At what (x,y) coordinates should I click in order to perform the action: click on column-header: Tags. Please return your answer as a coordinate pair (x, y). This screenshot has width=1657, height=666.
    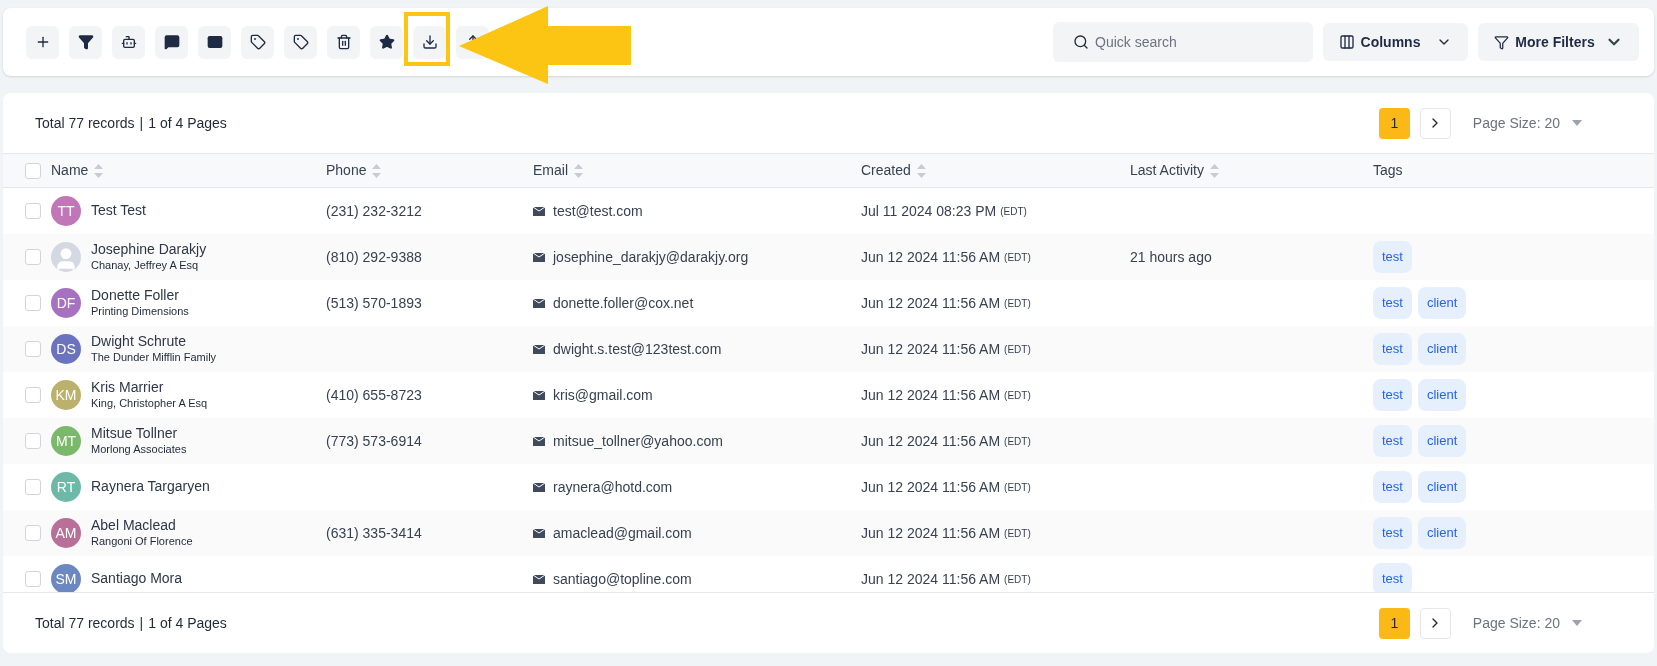
    Looking at the image, I should click on (1388, 170).